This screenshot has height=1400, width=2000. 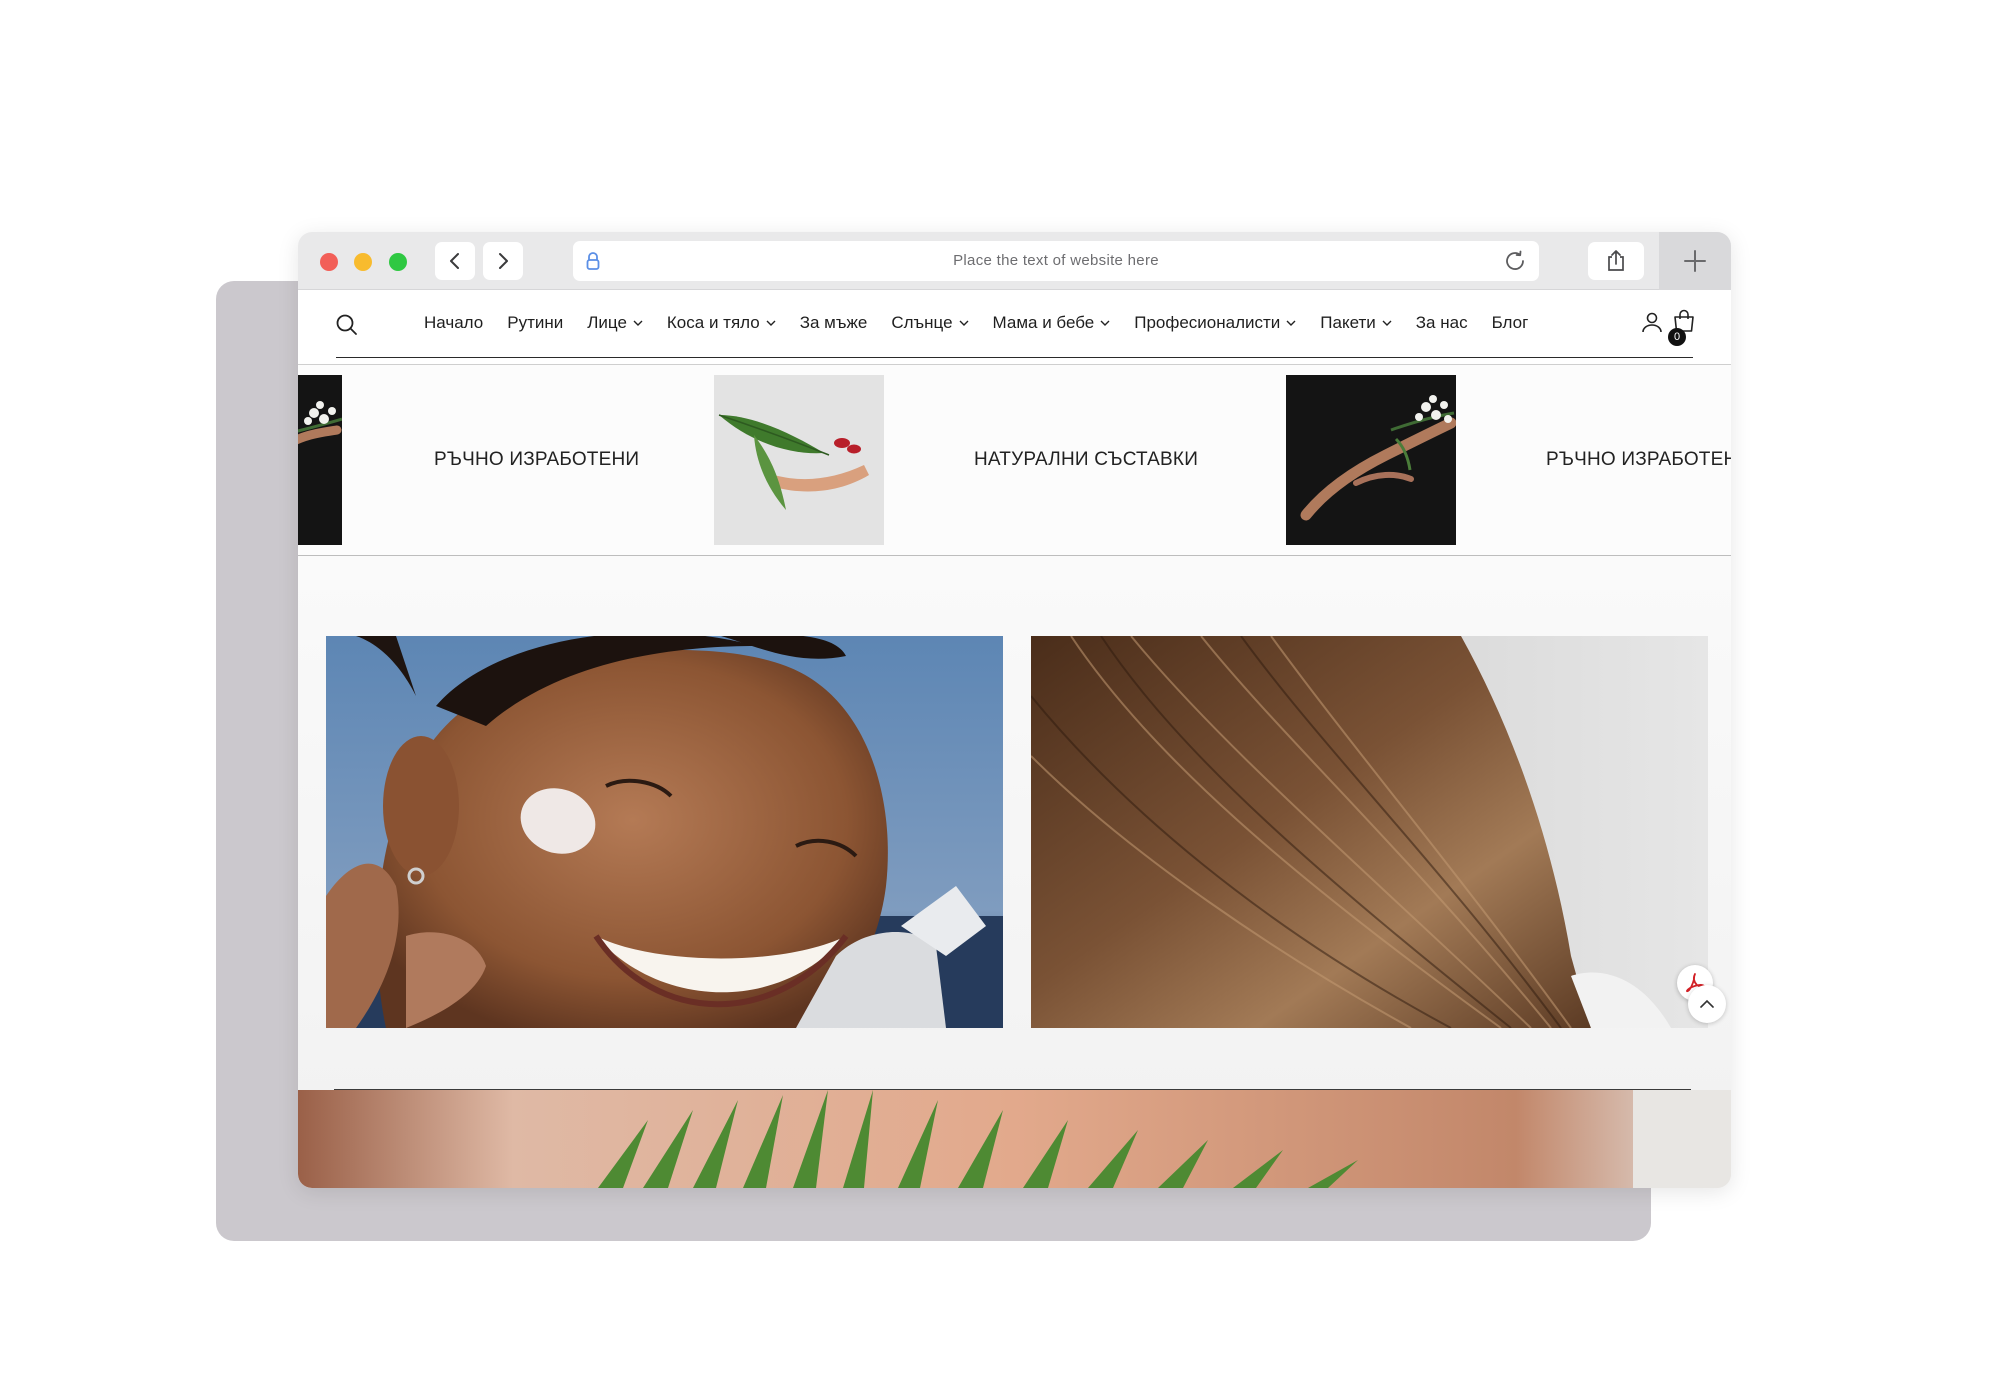 What do you see at coordinates (721, 323) in the screenshot?
I see `menu-item-hair-body: Коса и тяло` at bounding box center [721, 323].